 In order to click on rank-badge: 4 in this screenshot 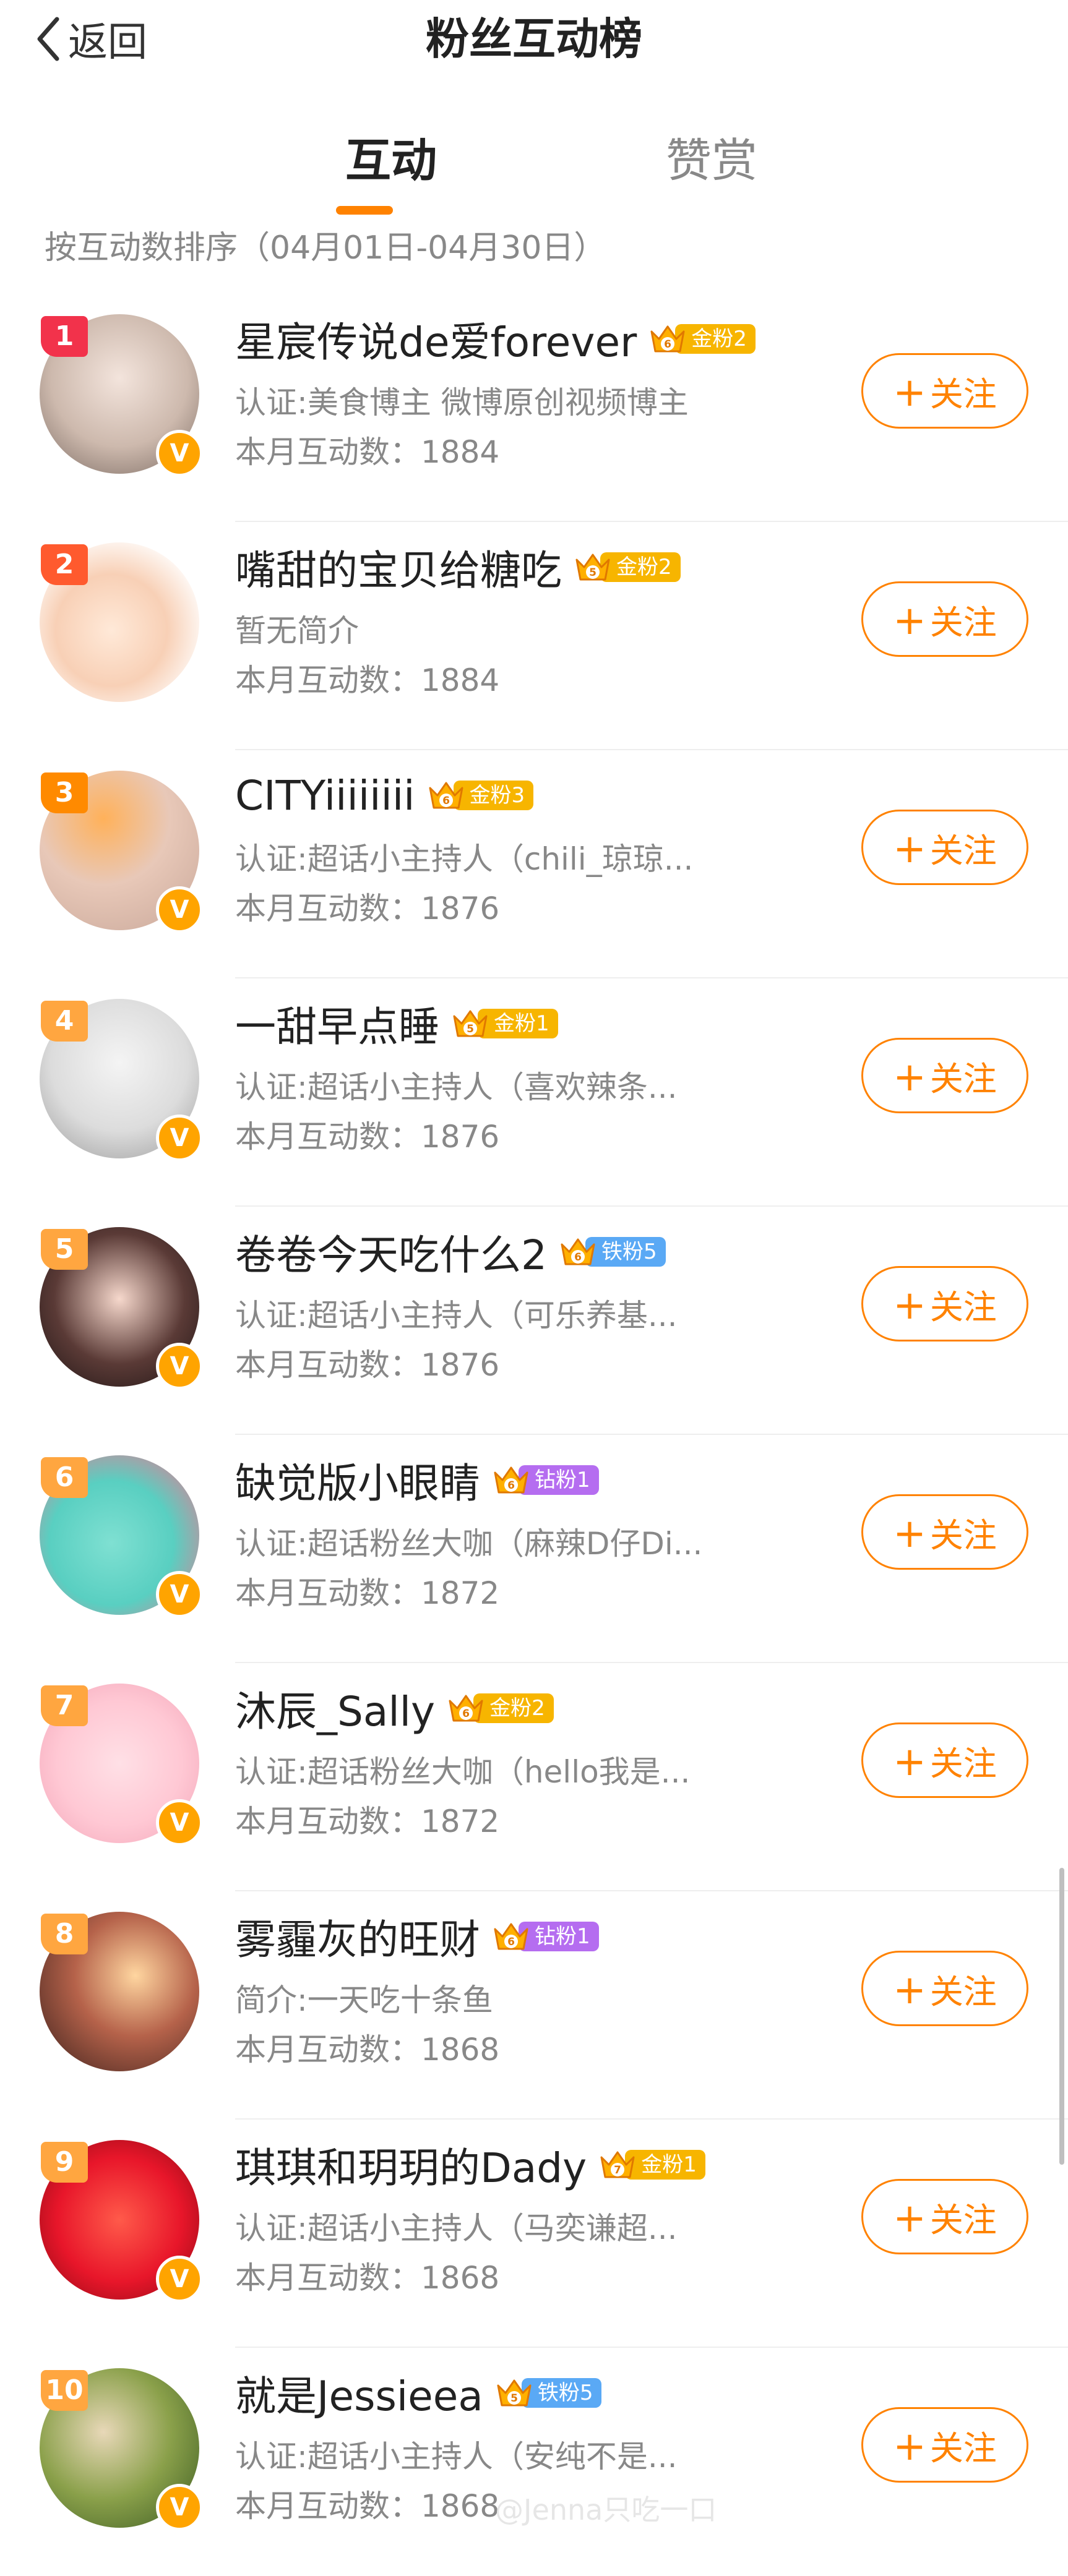, I will do `click(64, 1021)`.